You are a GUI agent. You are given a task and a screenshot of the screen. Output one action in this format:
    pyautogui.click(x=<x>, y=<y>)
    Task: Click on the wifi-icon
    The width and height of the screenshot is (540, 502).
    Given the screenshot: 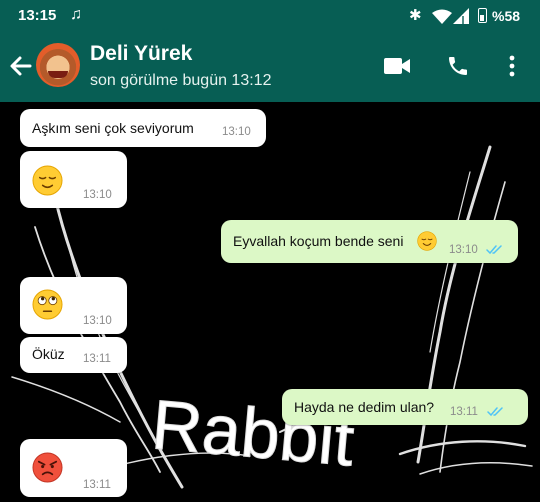 What is the action you would take?
    pyautogui.click(x=442, y=16)
    